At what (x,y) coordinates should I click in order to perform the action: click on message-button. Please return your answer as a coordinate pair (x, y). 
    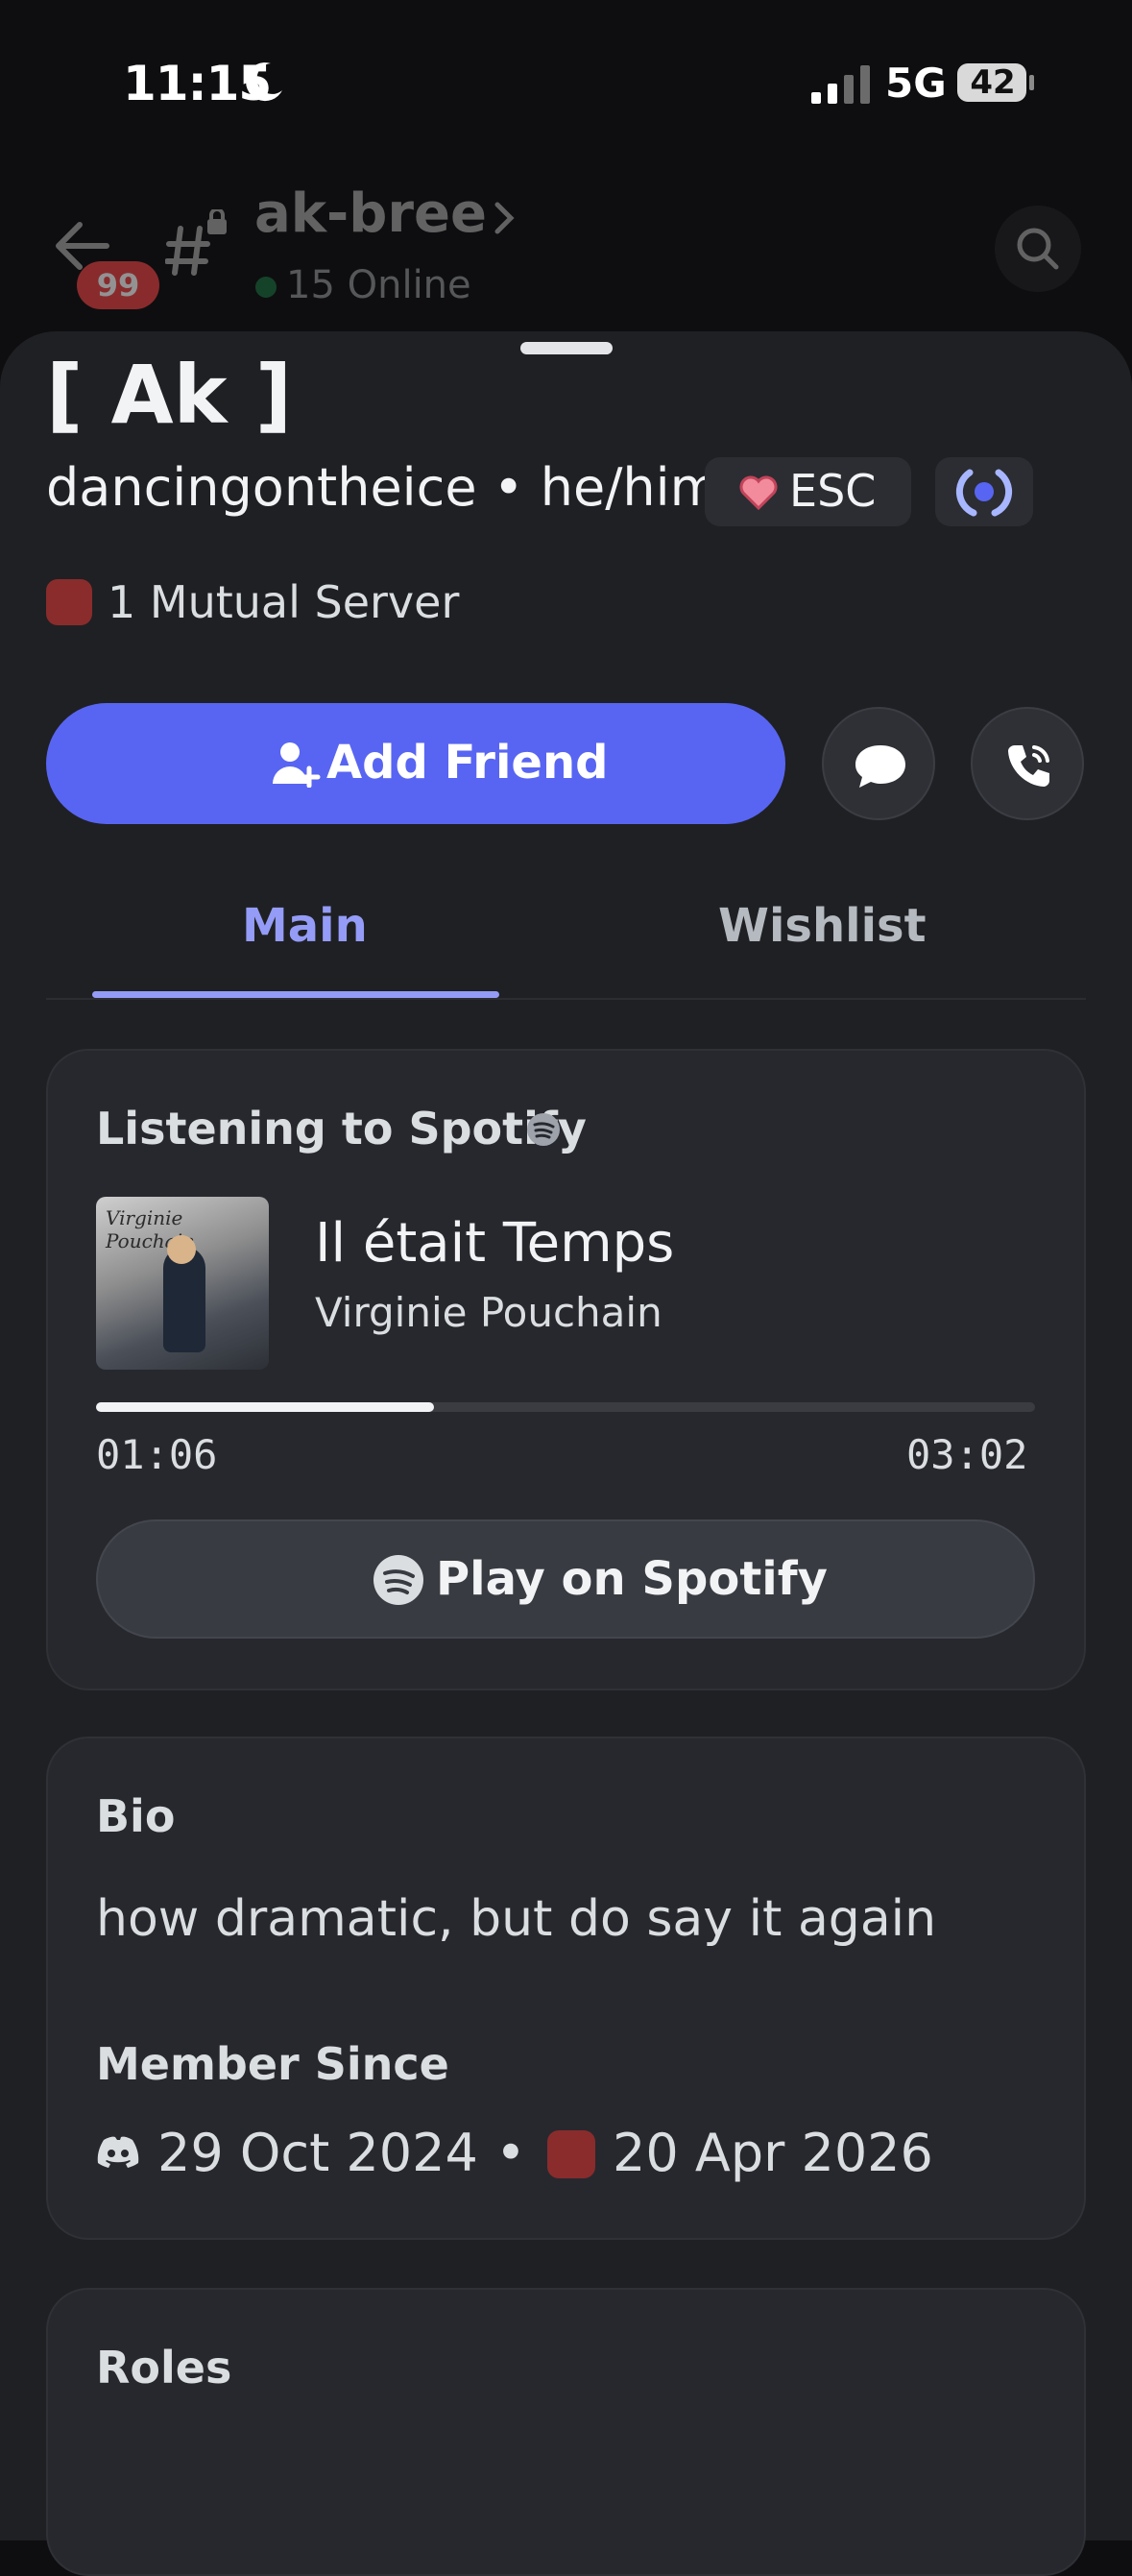
    Looking at the image, I should click on (879, 763).